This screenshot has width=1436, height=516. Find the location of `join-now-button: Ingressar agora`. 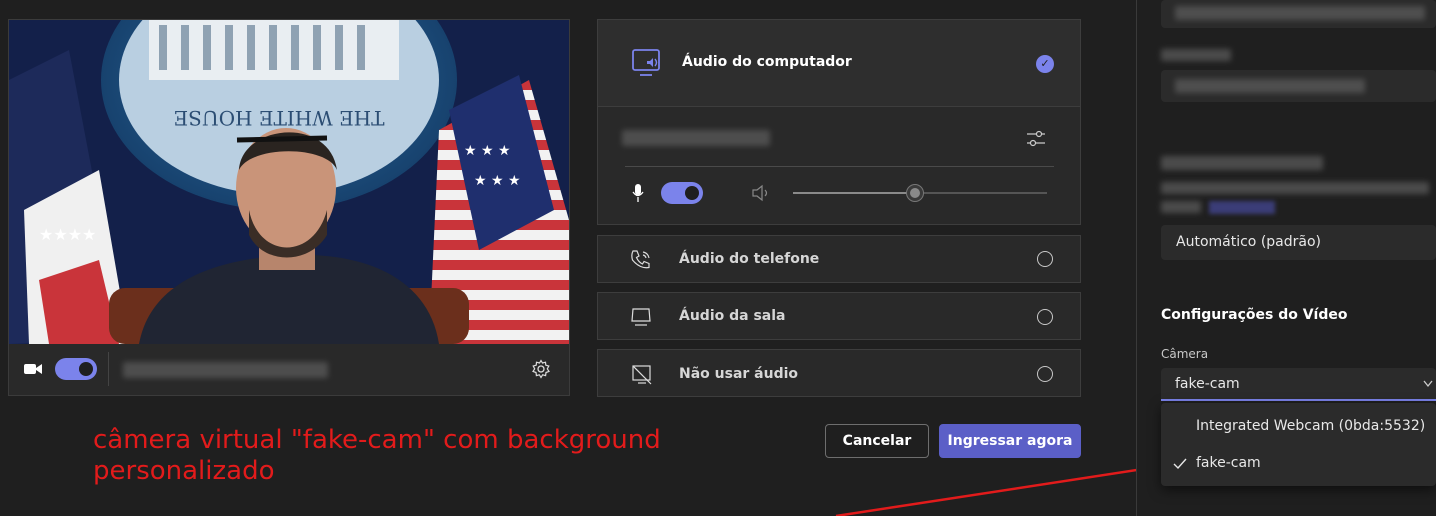

join-now-button: Ingressar agora is located at coordinates (1010, 441).